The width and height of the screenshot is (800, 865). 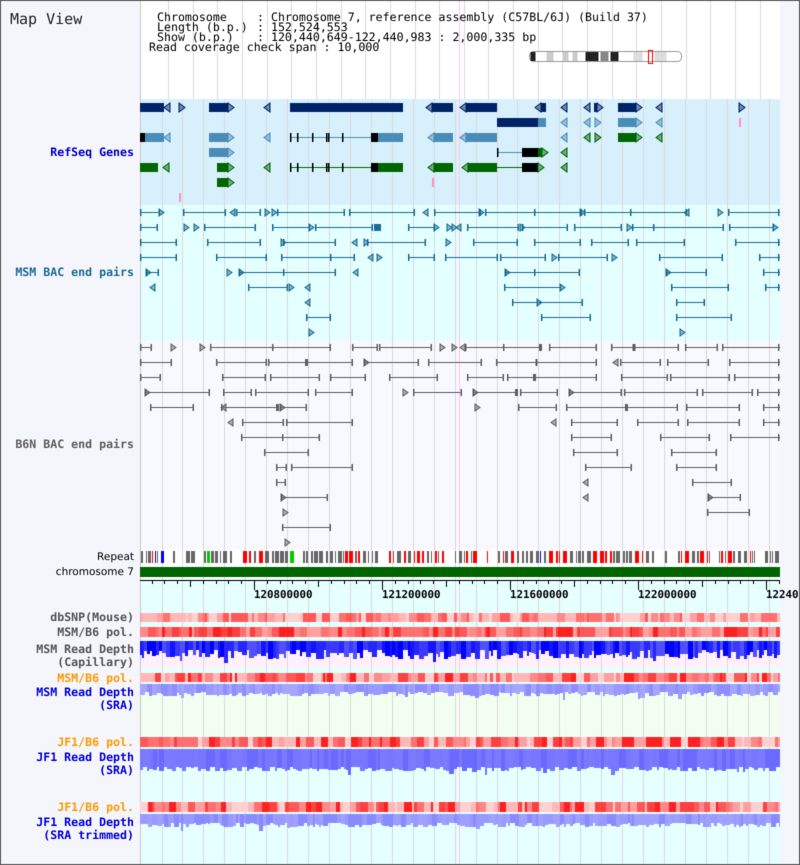 What do you see at coordinates (92, 617) in the screenshot?
I see `track-label: dbSNP(Mouse)` at bounding box center [92, 617].